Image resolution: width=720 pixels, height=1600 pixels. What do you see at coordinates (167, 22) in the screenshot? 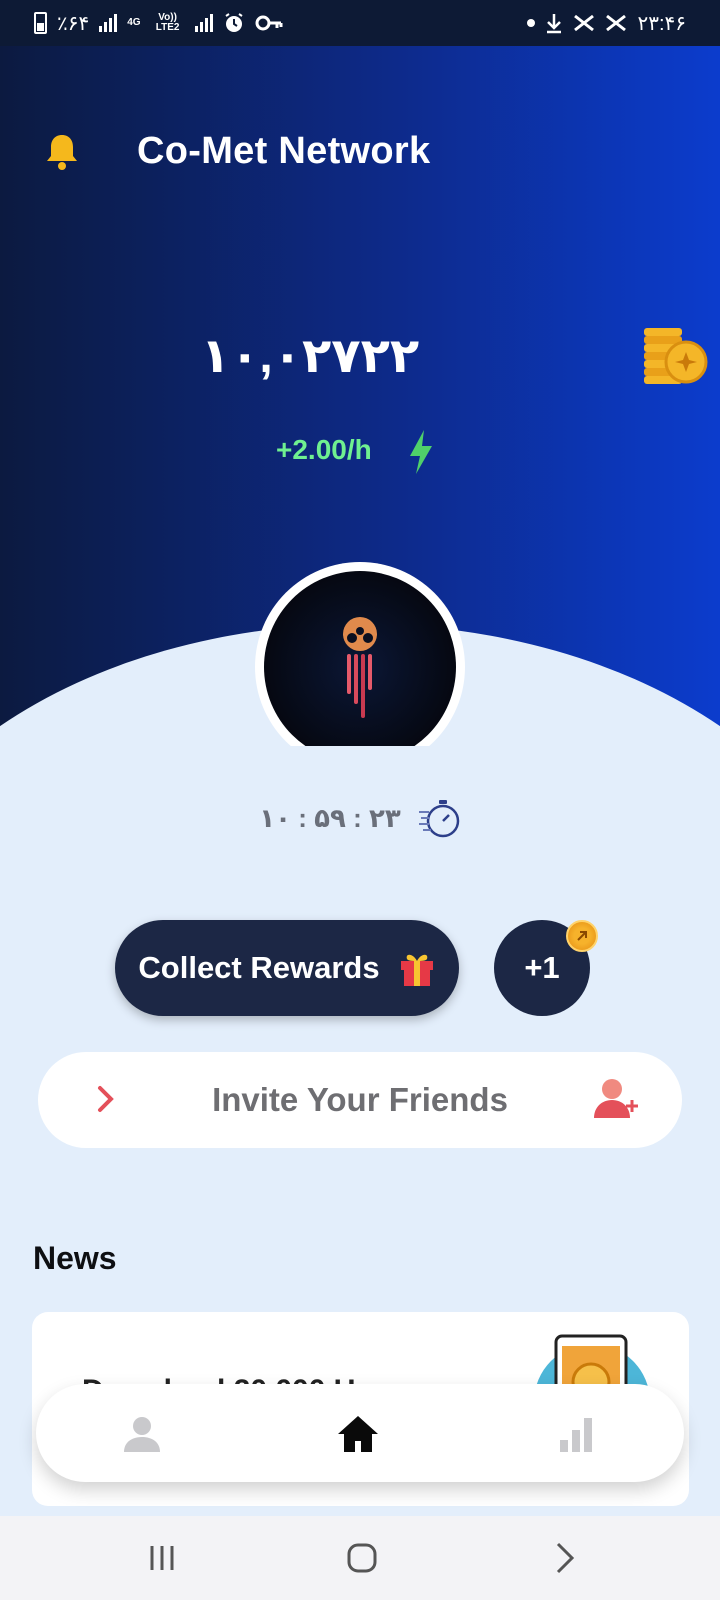
I see `volte-label: Vo)) LTE2` at bounding box center [167, 22].